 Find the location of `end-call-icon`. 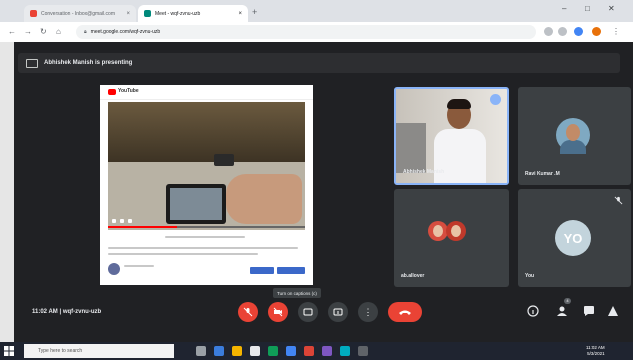

end-call-icon is located at coordinates (405, 312).